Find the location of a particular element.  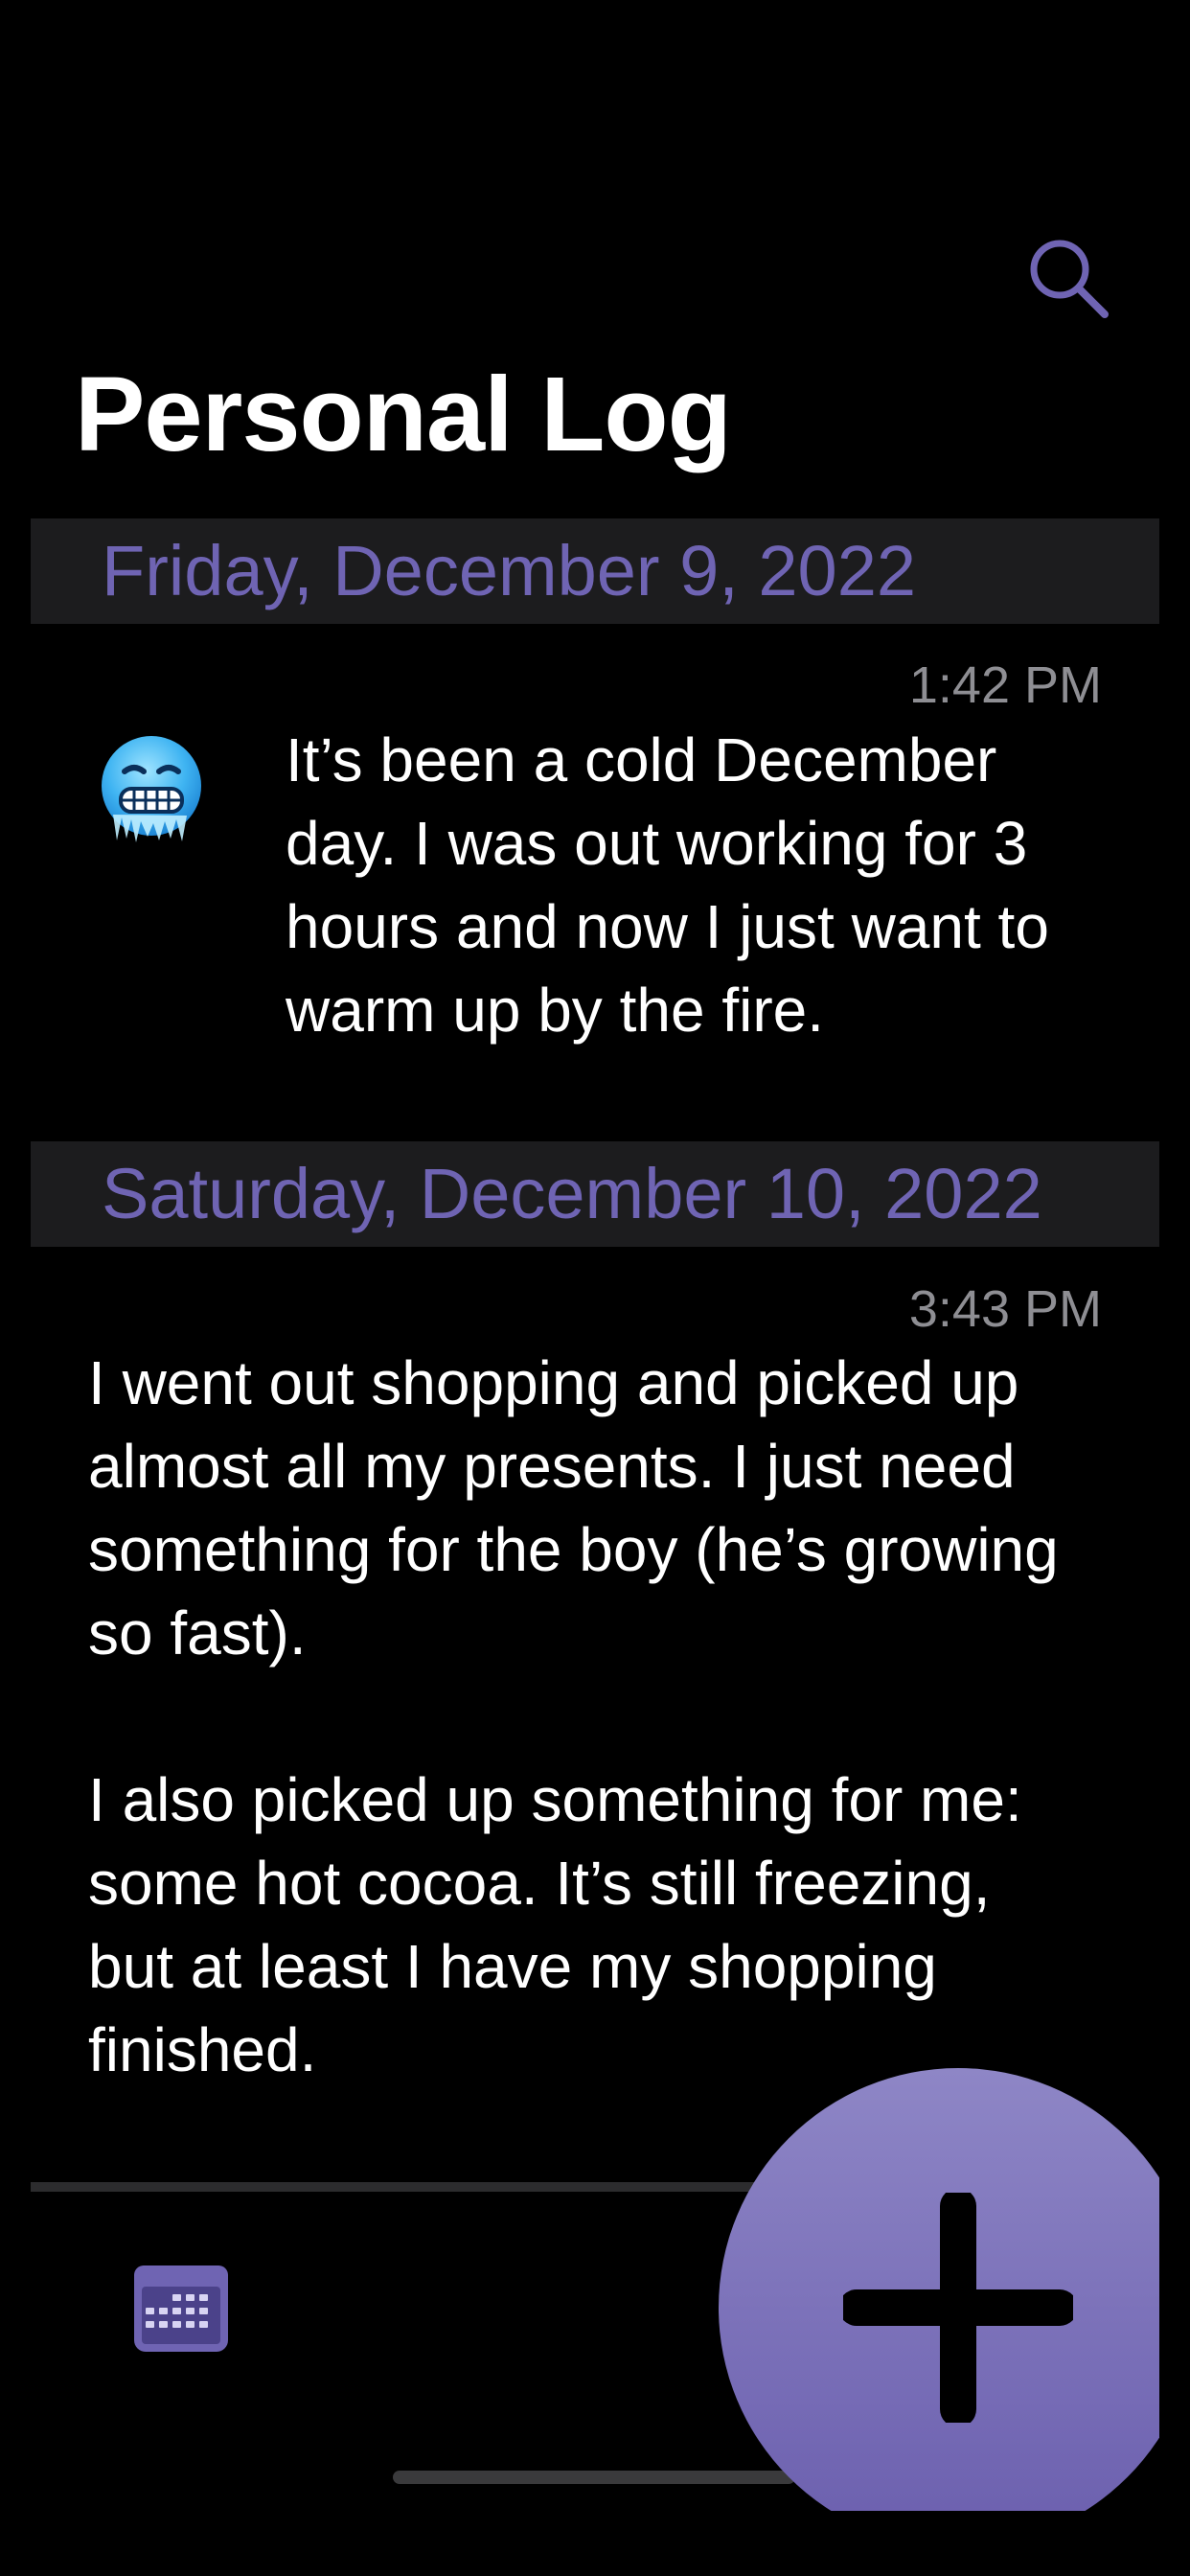

calendar-icon is located at coordinates (181, 2309).